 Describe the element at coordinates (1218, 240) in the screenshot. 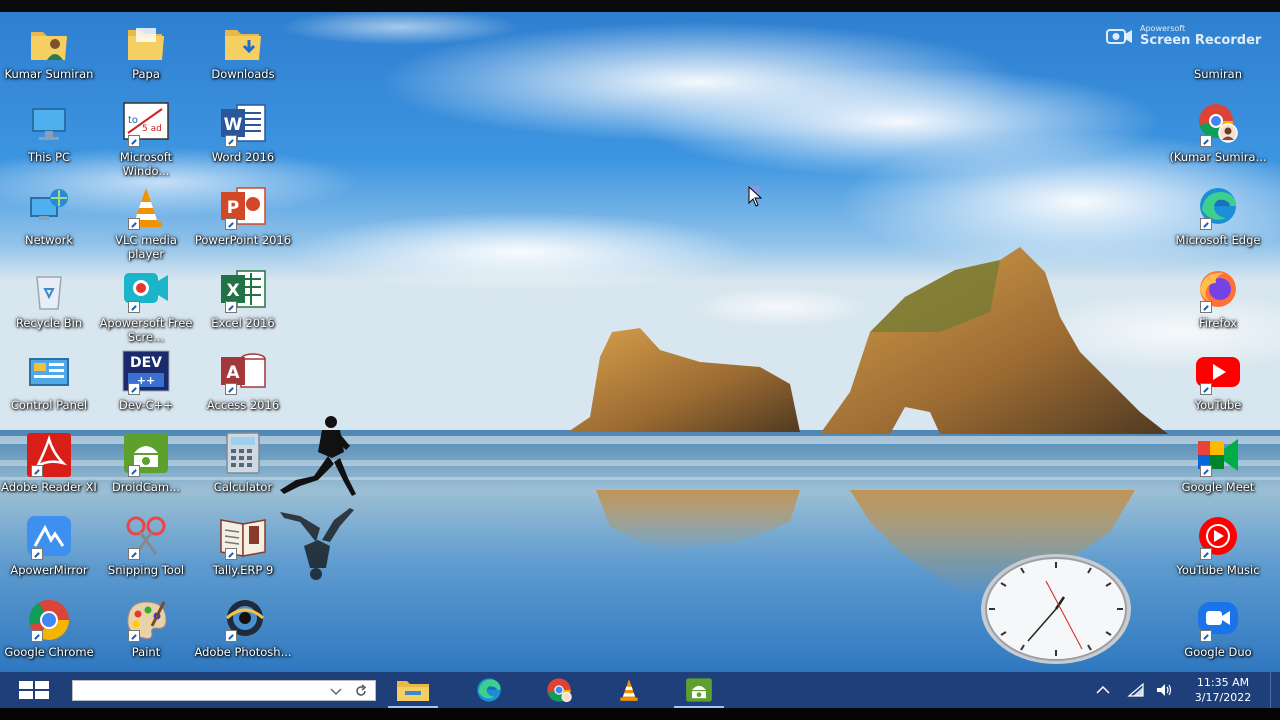

I see `icon-label: Microsoft Edge` at that location.